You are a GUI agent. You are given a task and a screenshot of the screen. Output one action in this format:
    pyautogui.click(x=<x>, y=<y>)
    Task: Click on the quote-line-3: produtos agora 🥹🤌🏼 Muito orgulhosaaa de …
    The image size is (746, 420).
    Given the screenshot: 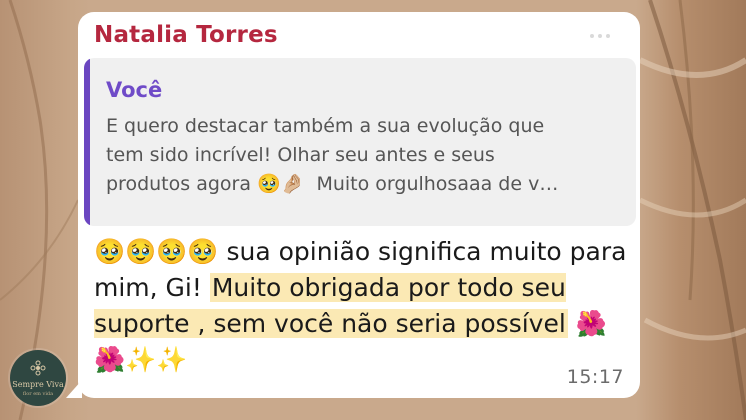 What is the action you would take?
    pyautogui.click(x=366, y=184)
    